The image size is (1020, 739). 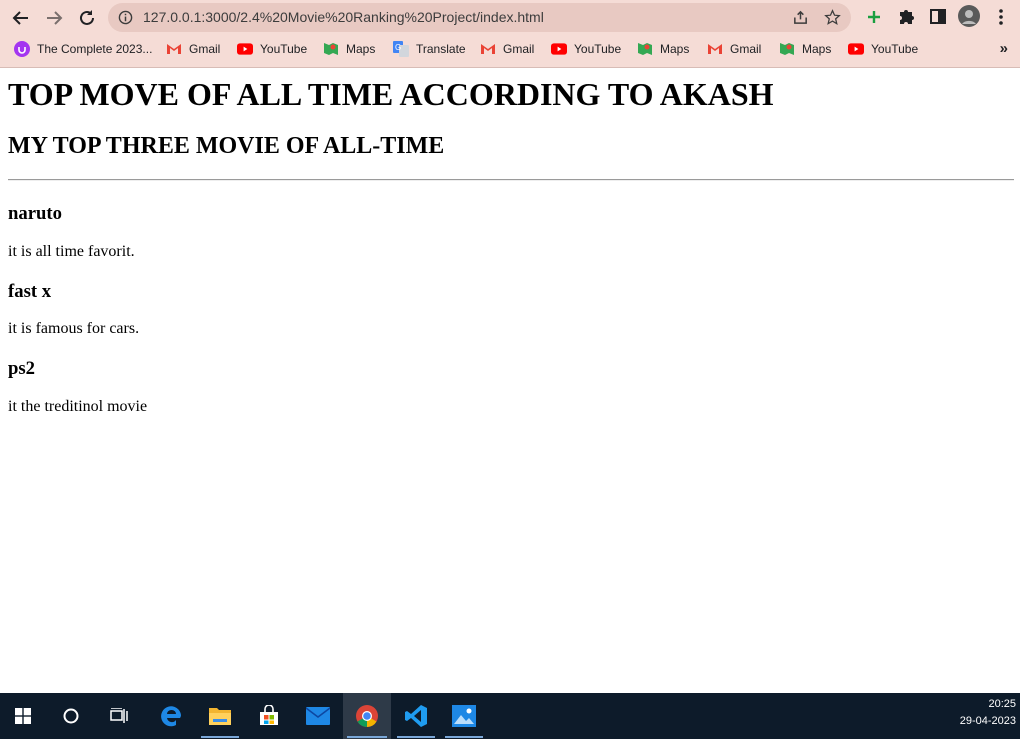 I want to click on plus-icon, so click(x=874, y=17).